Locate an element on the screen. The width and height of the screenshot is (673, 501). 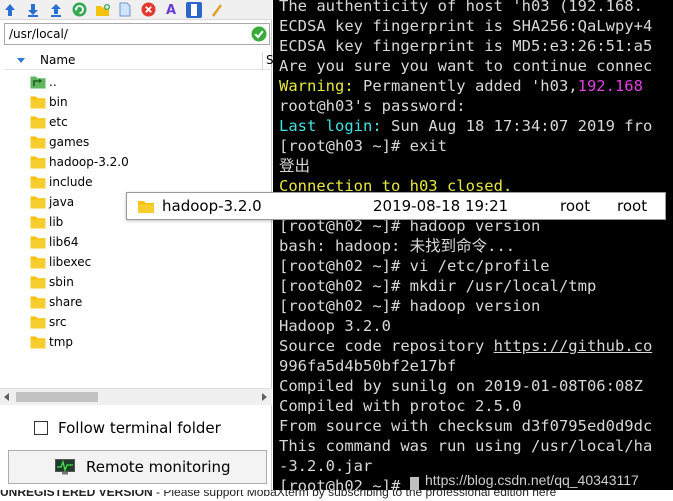
horizontal-scrollbar is located at coordinates (136, 396).